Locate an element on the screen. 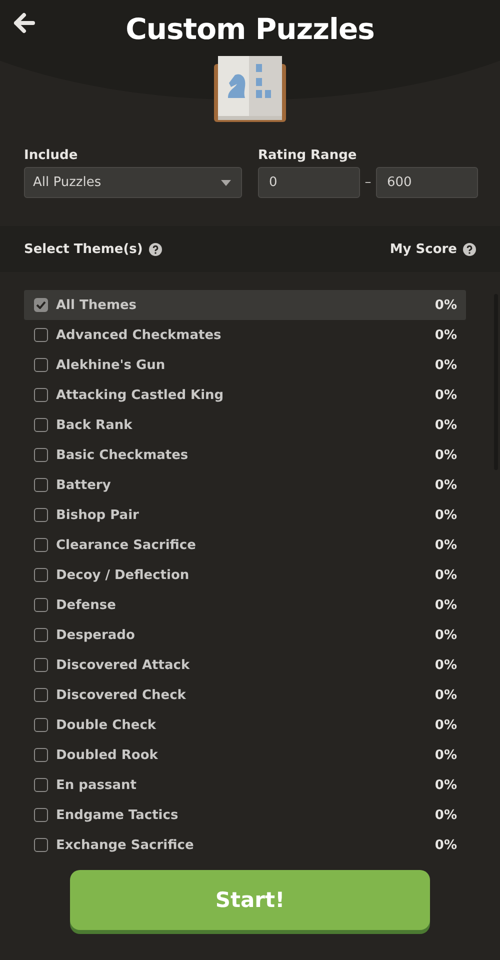 The width and height of the screenshot is (500, 960). theme-name: Double Check is located at coordinates (107, 725).